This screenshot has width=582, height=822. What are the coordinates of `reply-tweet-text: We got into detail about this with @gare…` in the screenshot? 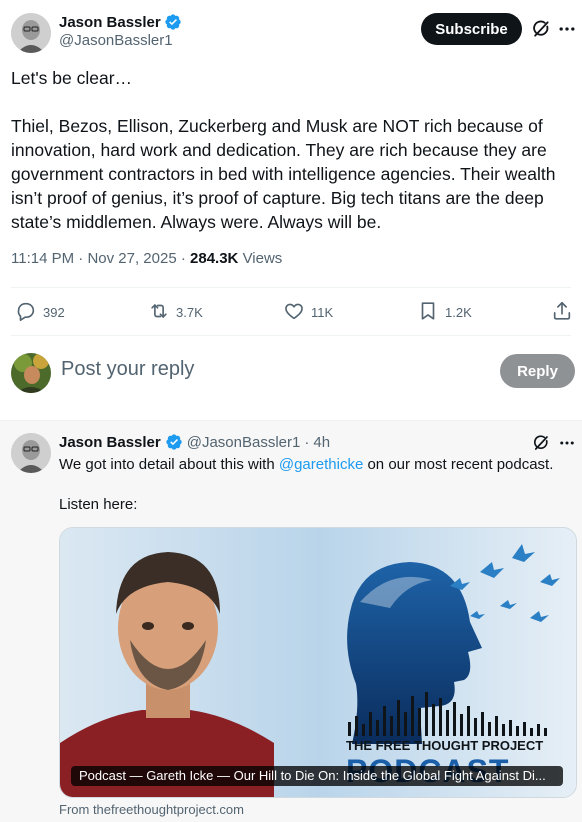 It's located at (319, 485).